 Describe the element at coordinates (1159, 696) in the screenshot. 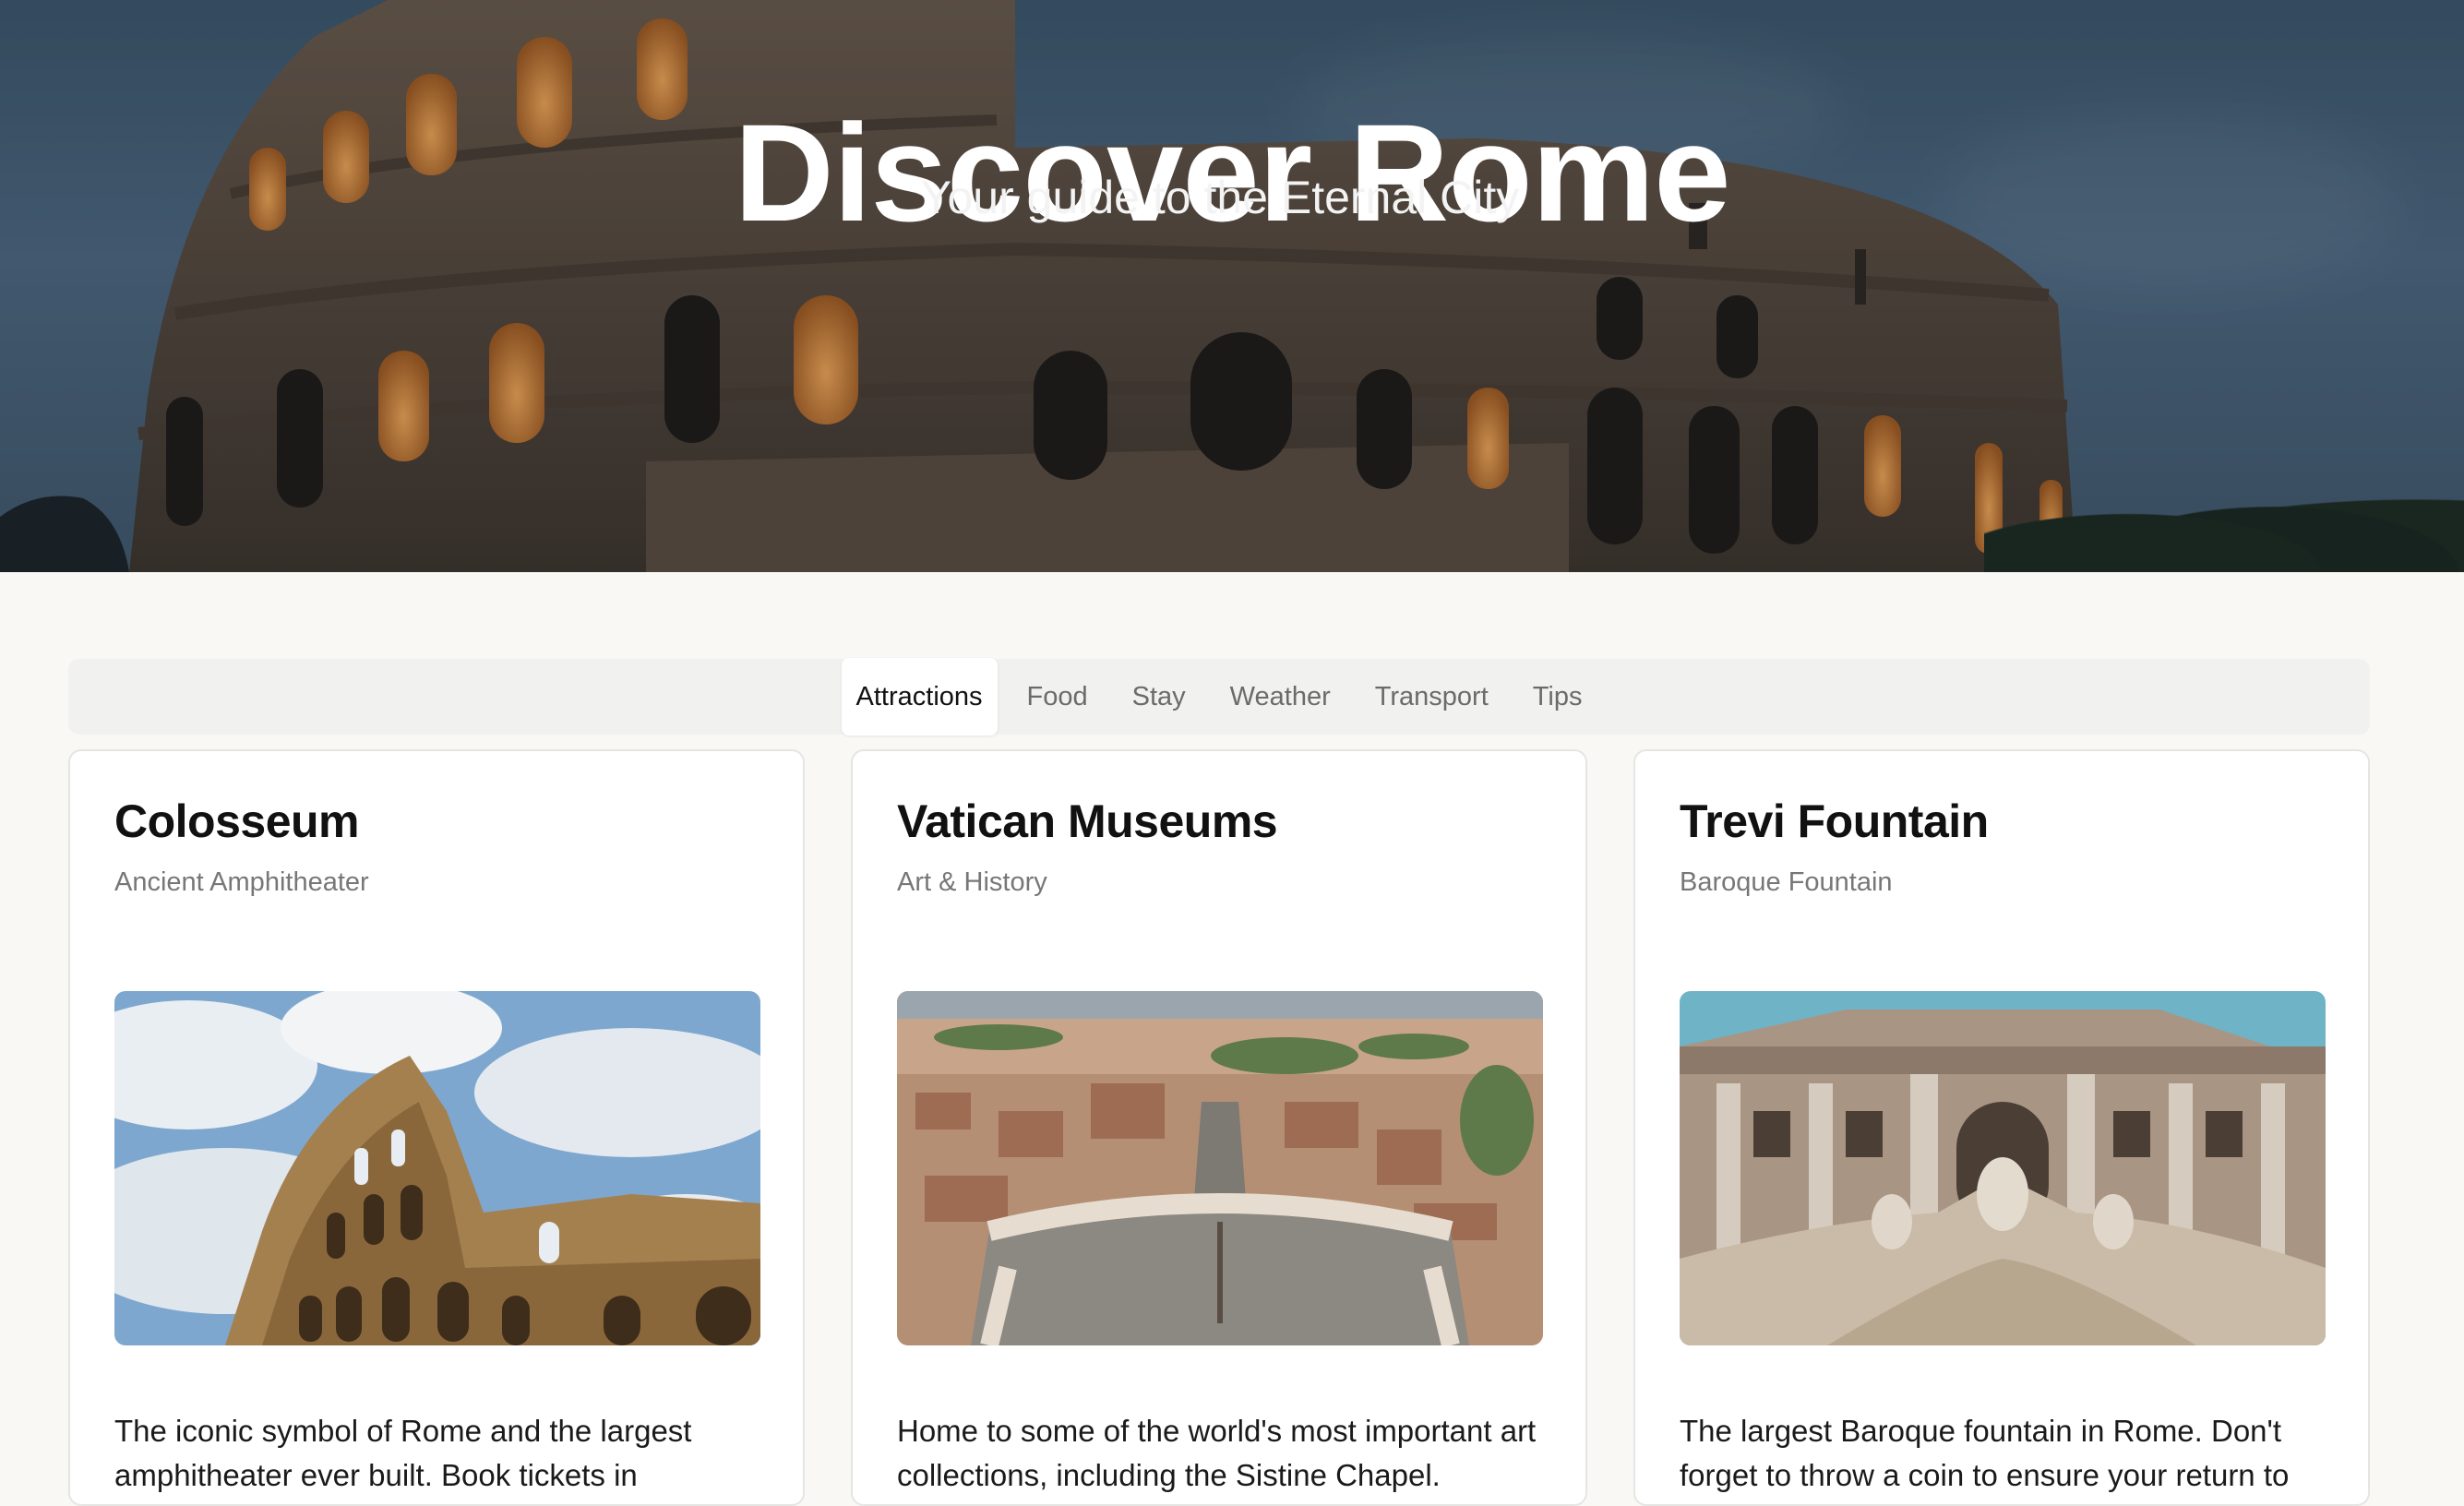

I see `tab-stay: Stay` at that location.